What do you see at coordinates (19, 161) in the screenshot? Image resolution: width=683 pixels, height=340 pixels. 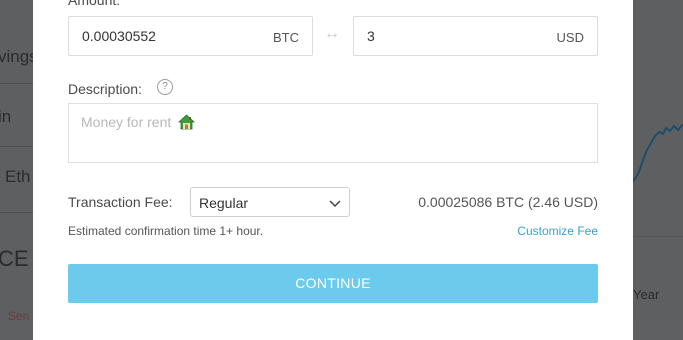 I see `background-left-panel: vings in Eth CE Sen` at bounding box center [19, 161].